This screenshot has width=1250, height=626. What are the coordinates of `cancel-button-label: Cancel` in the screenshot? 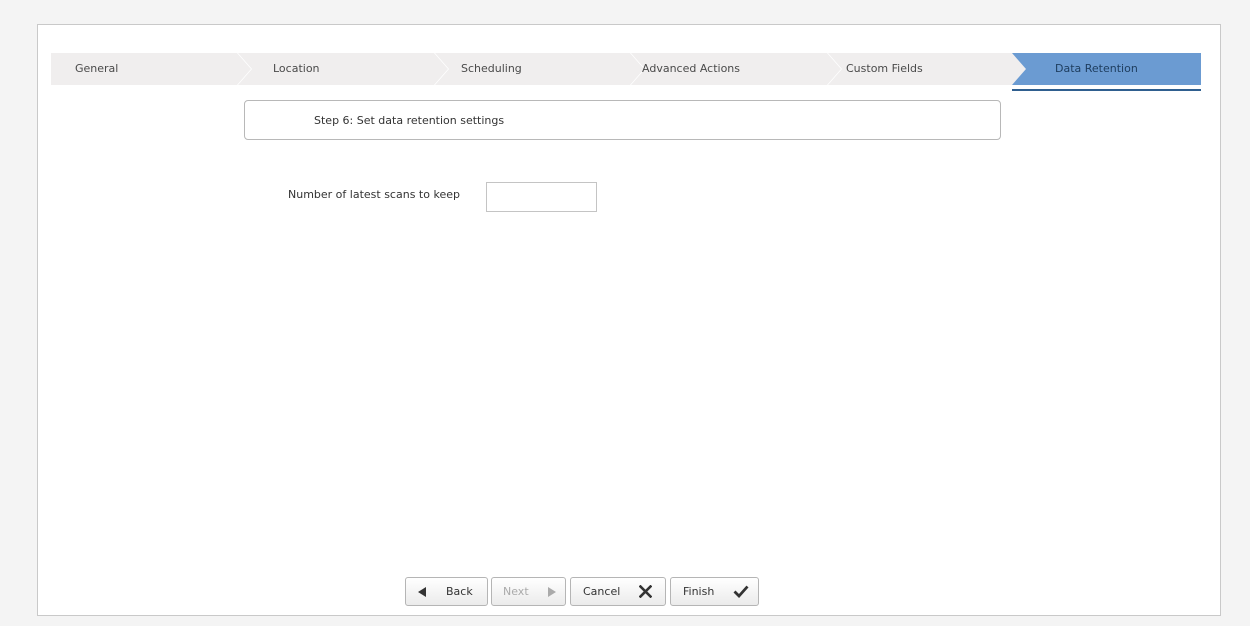 It's located at (602, 591).